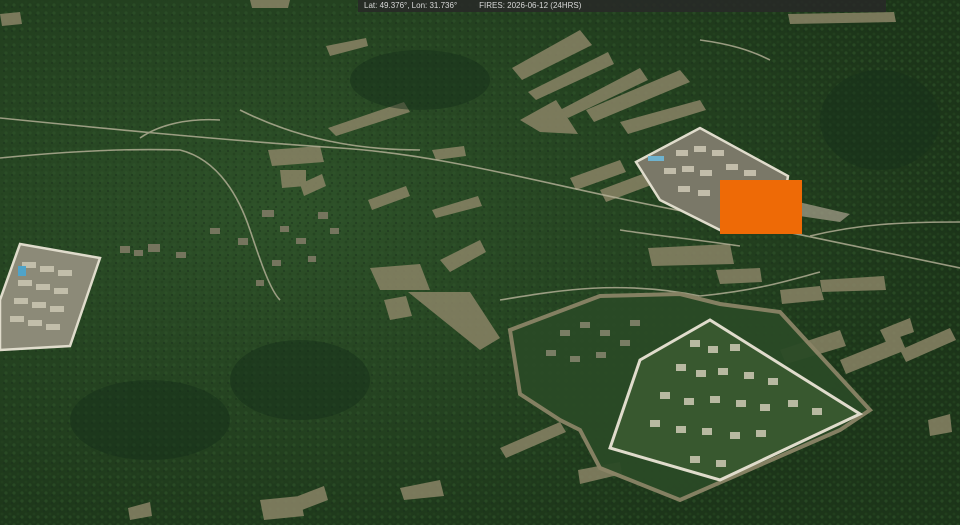 The image size is (960, 525). I want to click on coordinate-readout: Lat: 49.376°, Lon: 31.736°, so click(411, 5).